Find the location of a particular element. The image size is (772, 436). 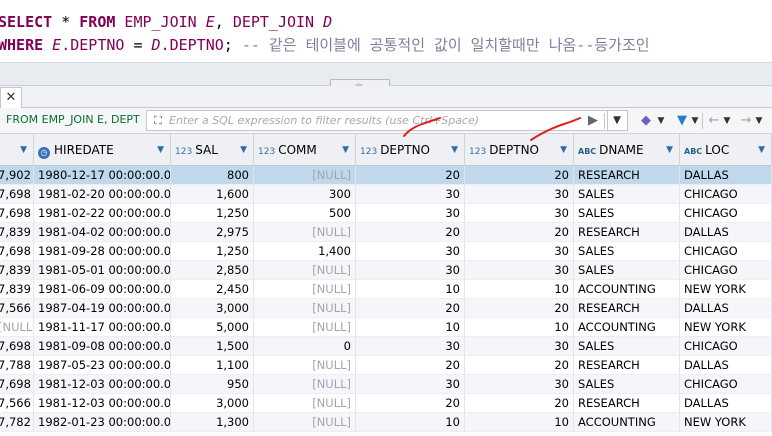

table-cell-hiredate: 1981-02-20 00:00:00.000 is located at coordinates (102, 194).